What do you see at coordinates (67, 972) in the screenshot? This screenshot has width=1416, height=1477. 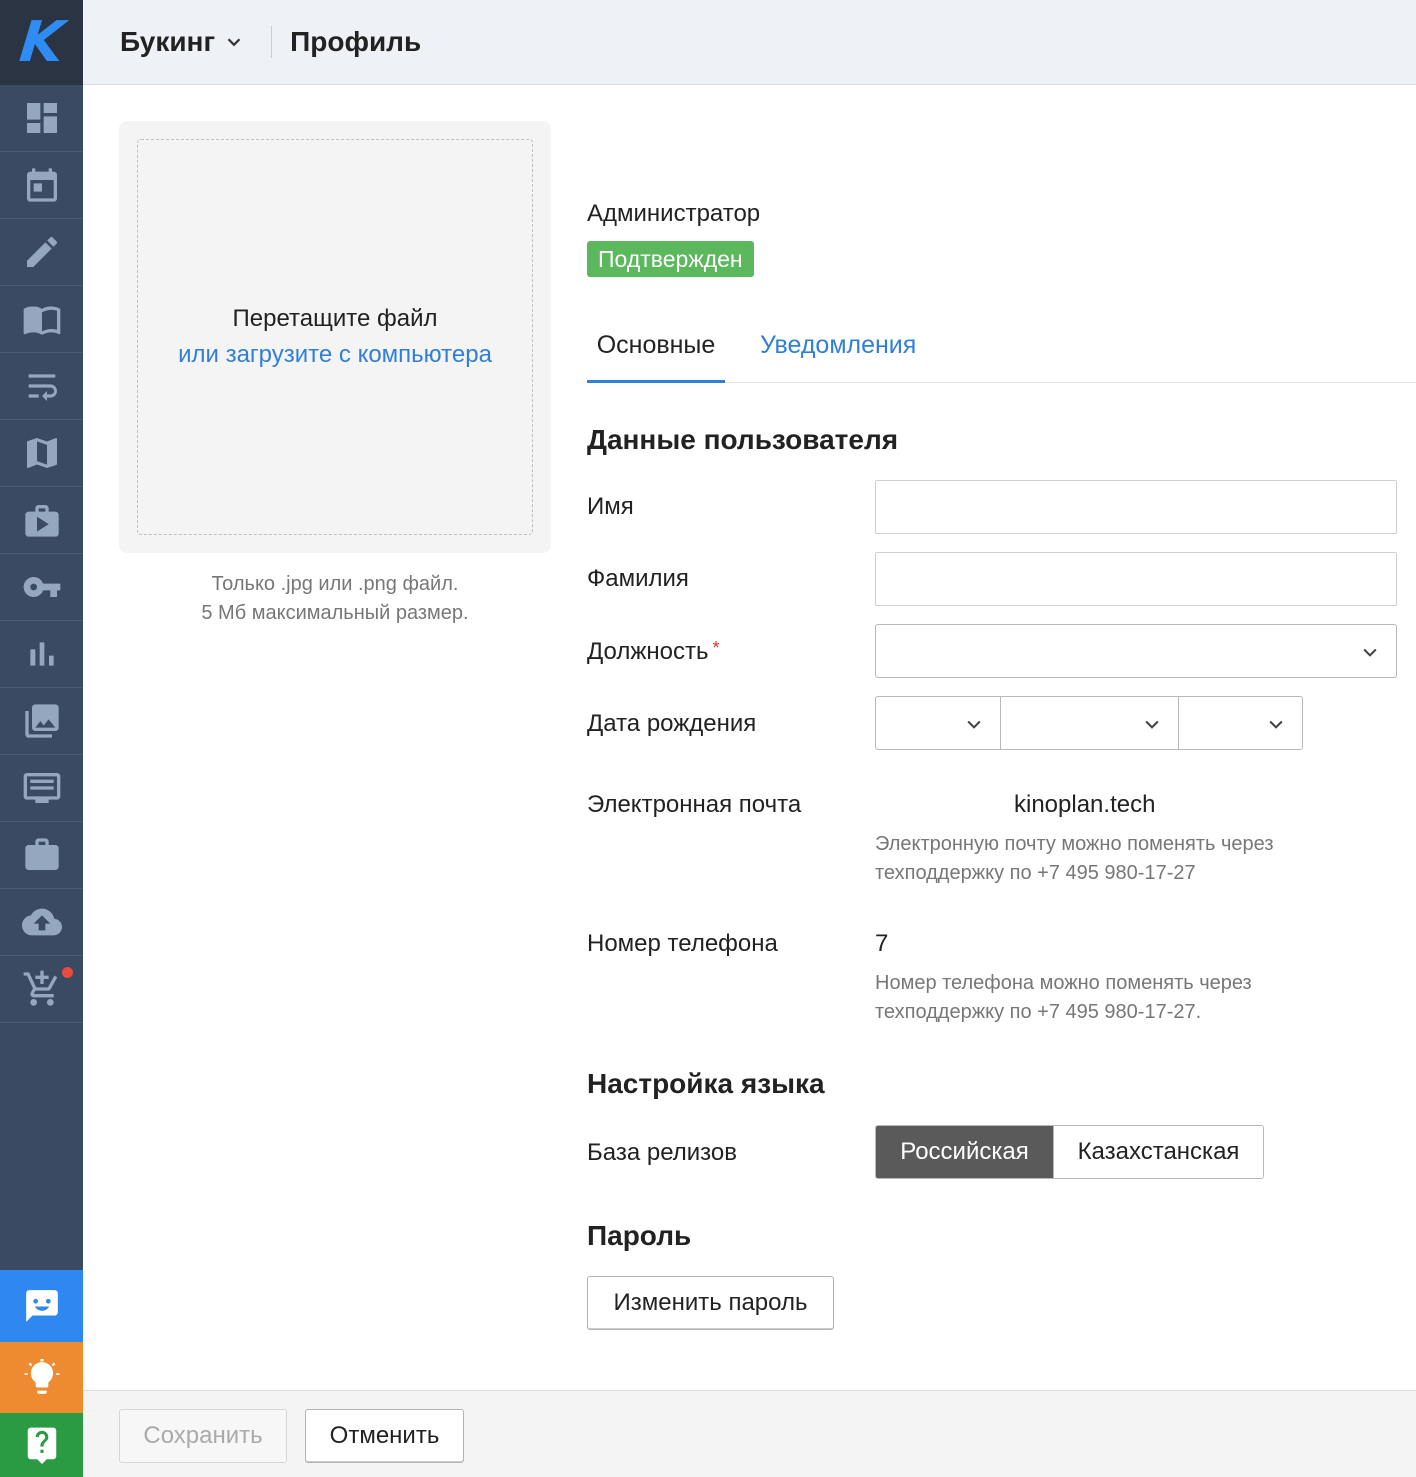 I see `notification-dot` at bounding box center [67, 972].